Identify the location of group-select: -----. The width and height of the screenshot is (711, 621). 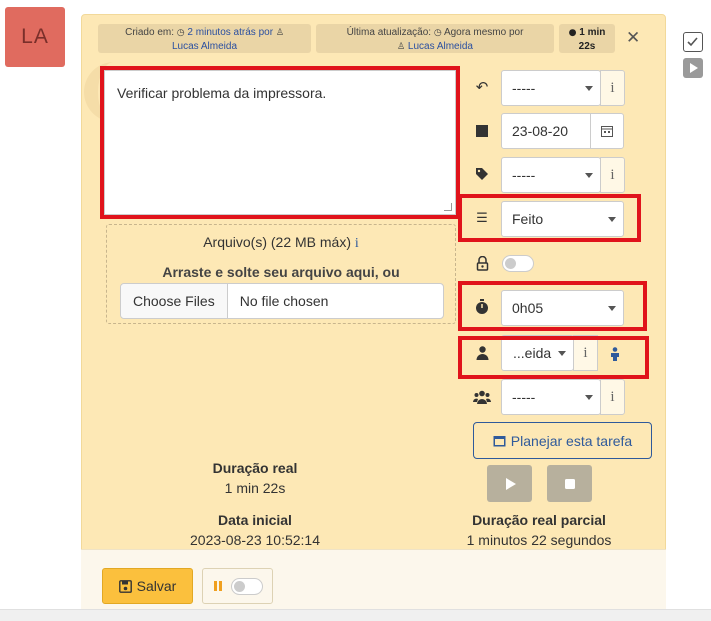
(551, 397).